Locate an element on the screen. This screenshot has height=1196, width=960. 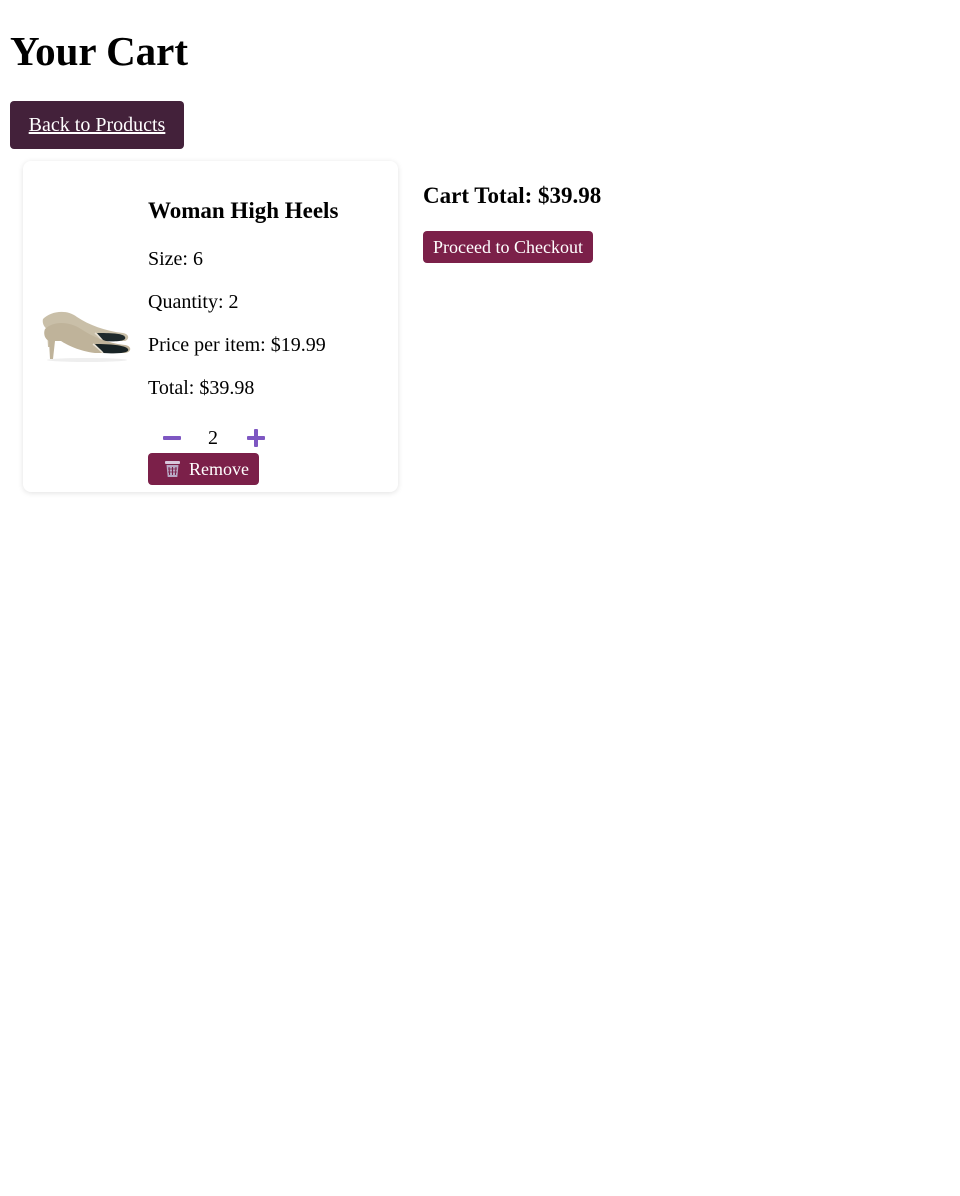
trash-icon is located at coordinates (172, 469).